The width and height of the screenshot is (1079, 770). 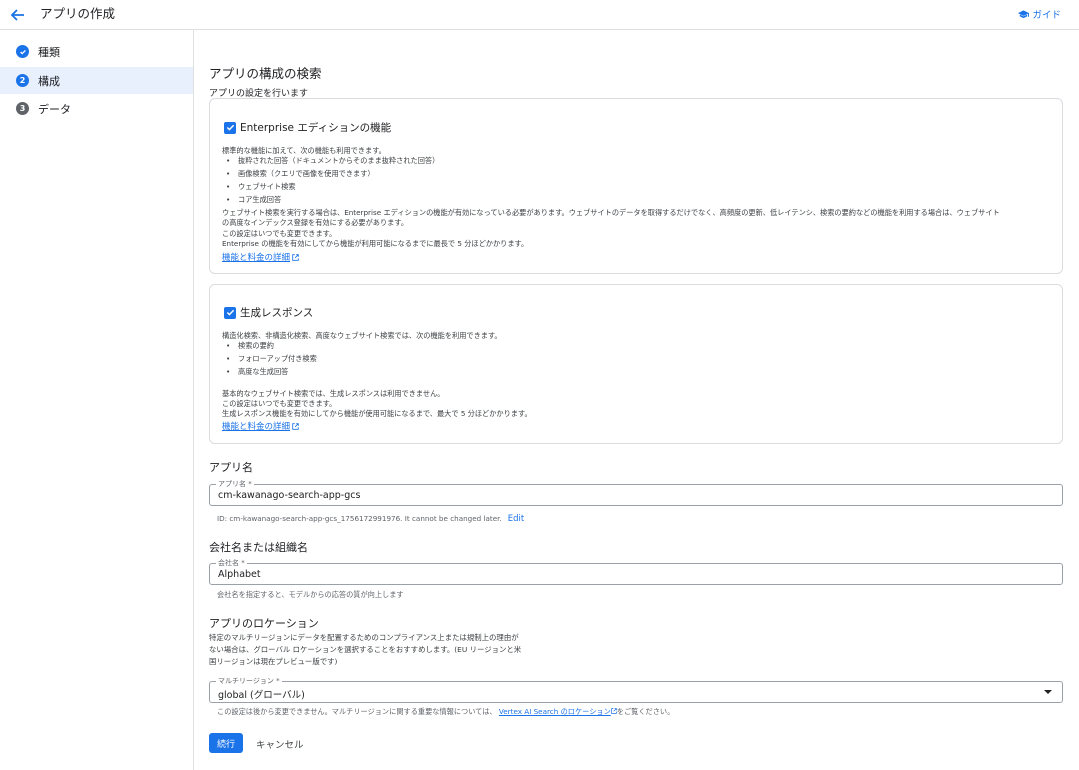 What do you see at coordinates (78, 13) in the screenshot?
I see `page-title: アプリの作成` at bounding box center [78, 13].